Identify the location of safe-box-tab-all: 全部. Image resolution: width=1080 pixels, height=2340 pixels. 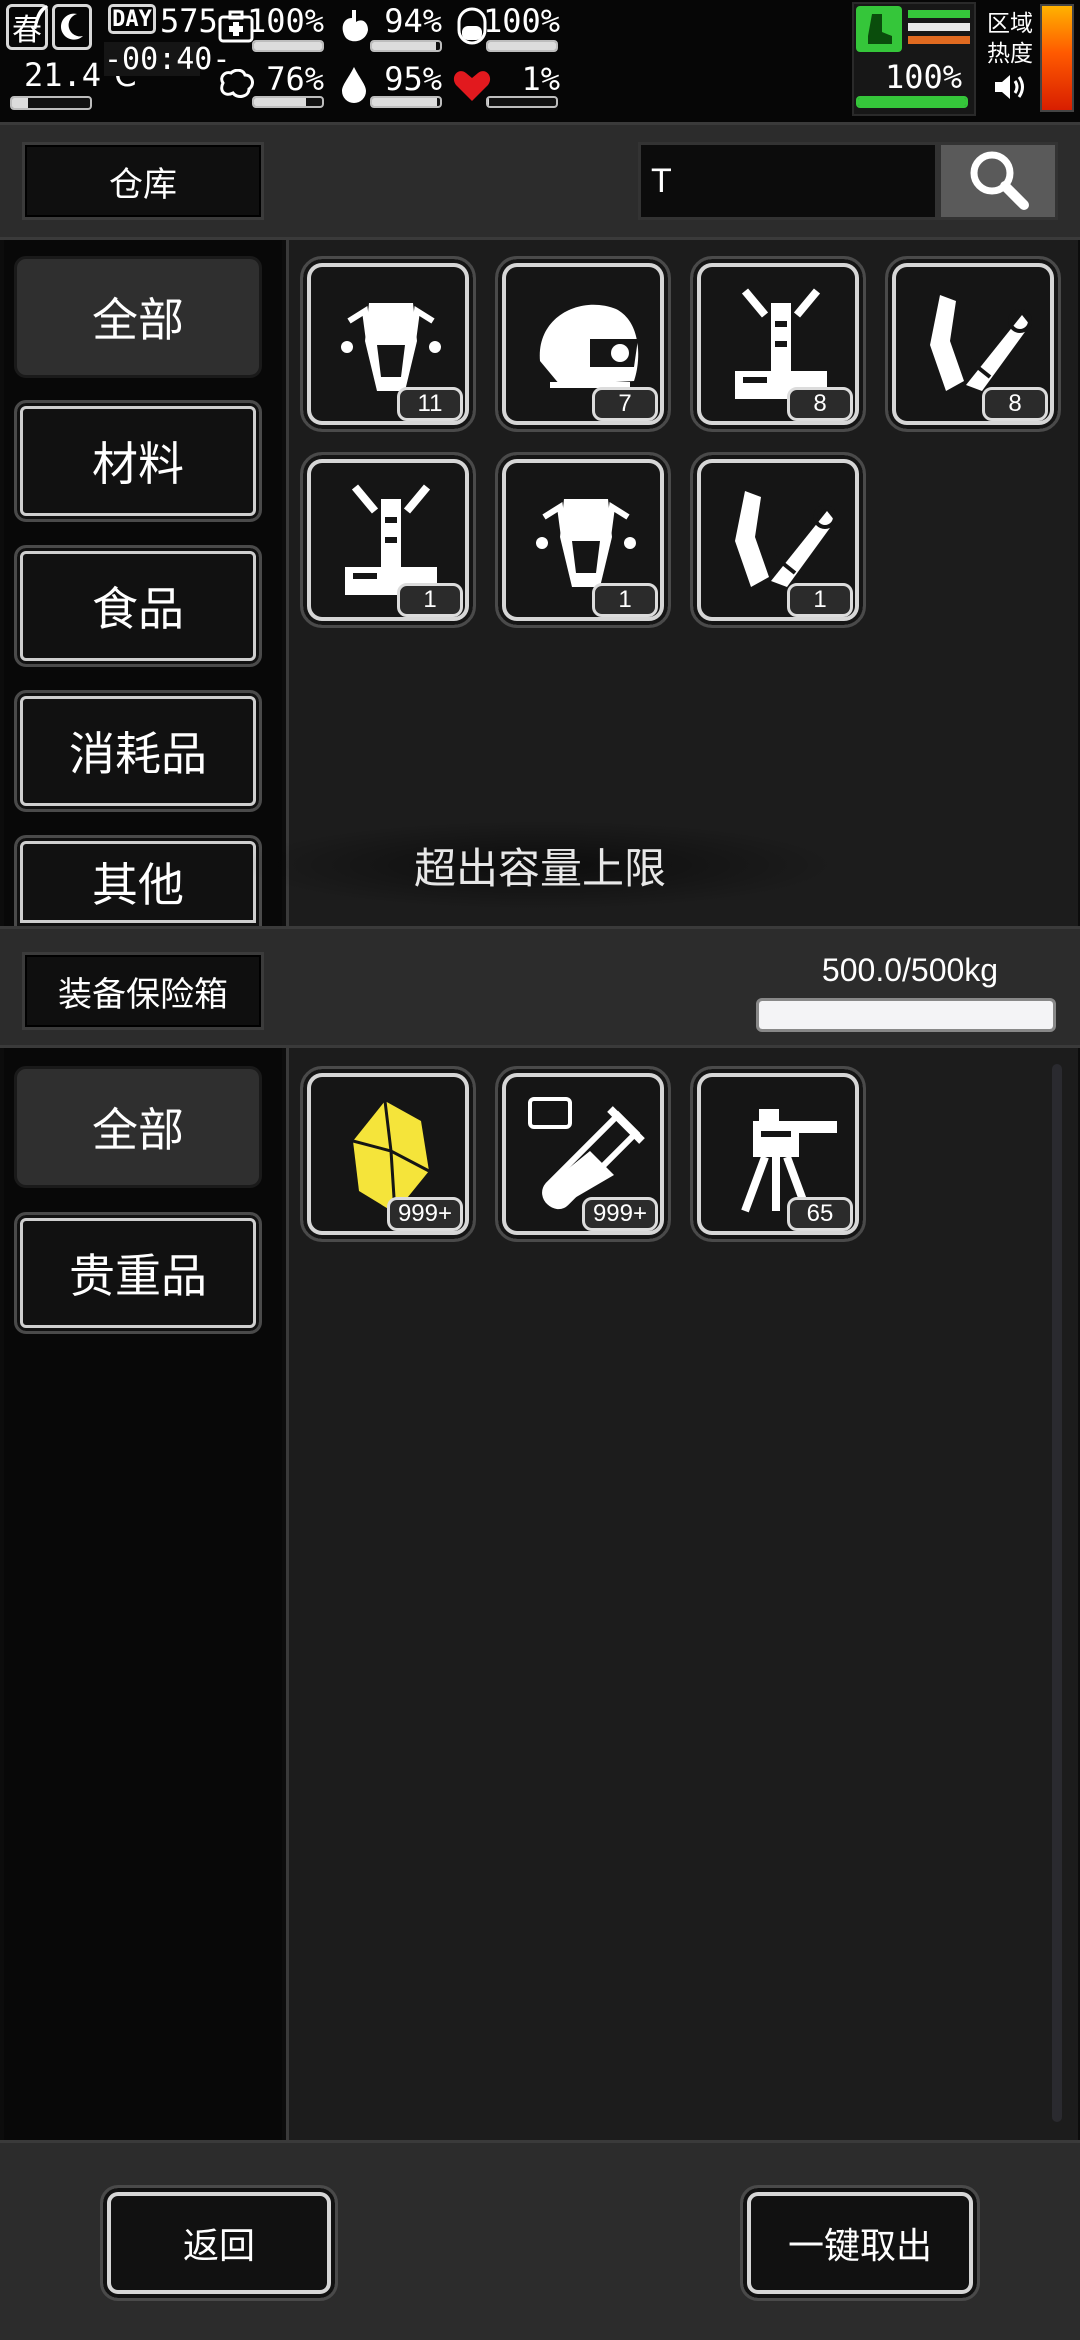
(138, 1127).